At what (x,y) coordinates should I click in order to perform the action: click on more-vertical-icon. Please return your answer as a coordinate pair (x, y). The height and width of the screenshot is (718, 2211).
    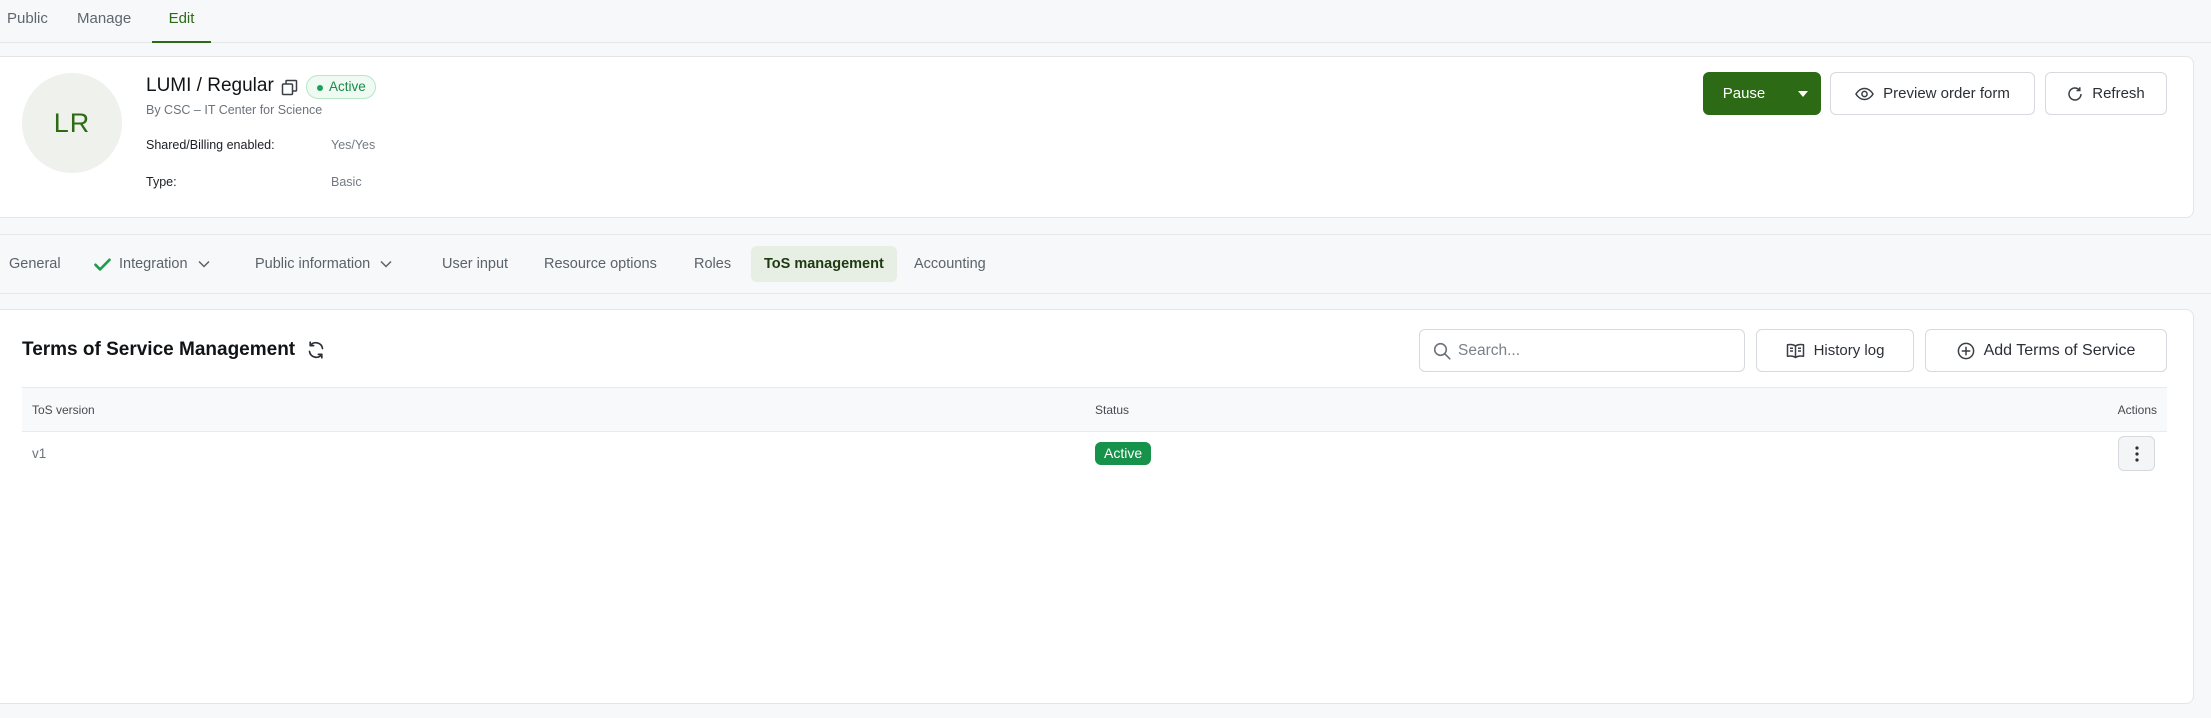
    Looking at the image, I should click on (2136, 453).